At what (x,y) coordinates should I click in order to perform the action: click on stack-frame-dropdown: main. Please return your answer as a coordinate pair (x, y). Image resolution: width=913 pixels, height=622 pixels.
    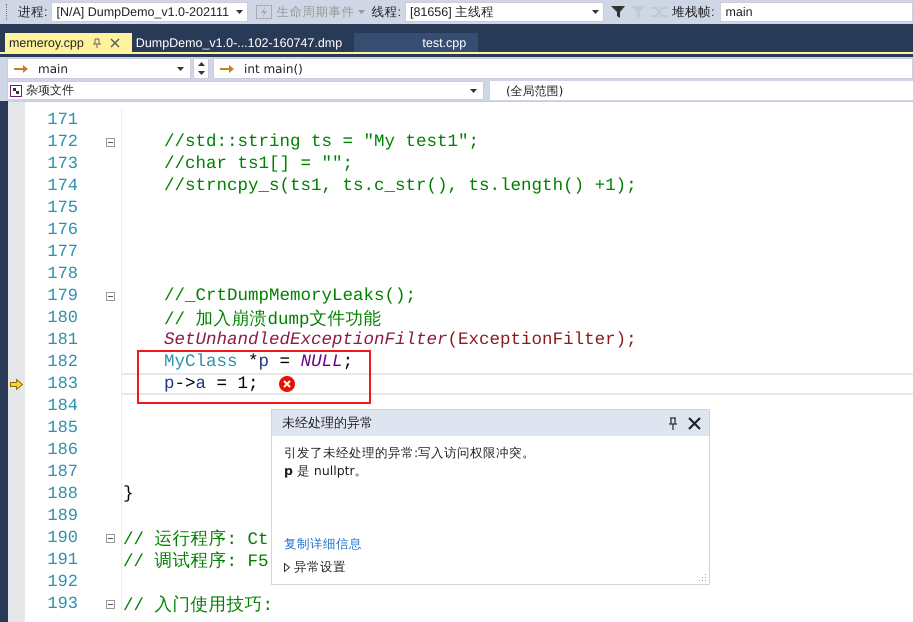
    Looking at the image, I should click on (816, 12).